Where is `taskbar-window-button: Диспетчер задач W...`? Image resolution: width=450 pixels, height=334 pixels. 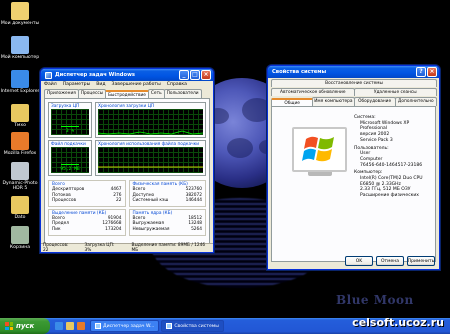 taskbar-window-button: Диспетчер задач W... is located at coordinates (125, 326).